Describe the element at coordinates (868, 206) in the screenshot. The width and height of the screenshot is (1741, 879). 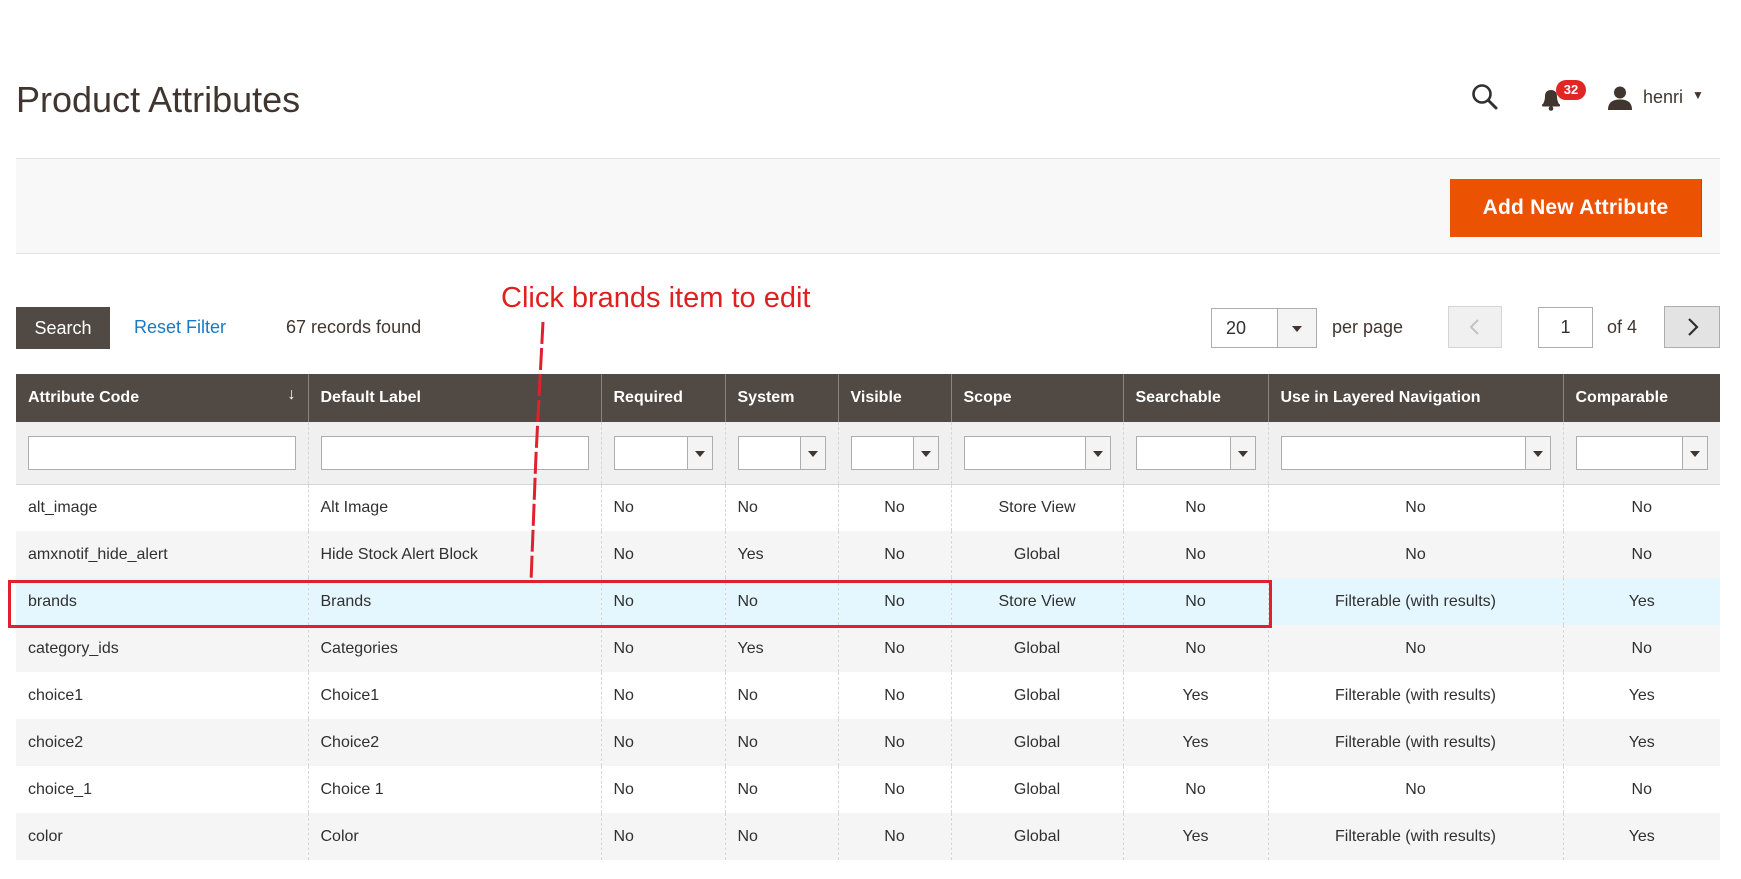
I see `page-actions-bar: Add New Attribute` at that location.